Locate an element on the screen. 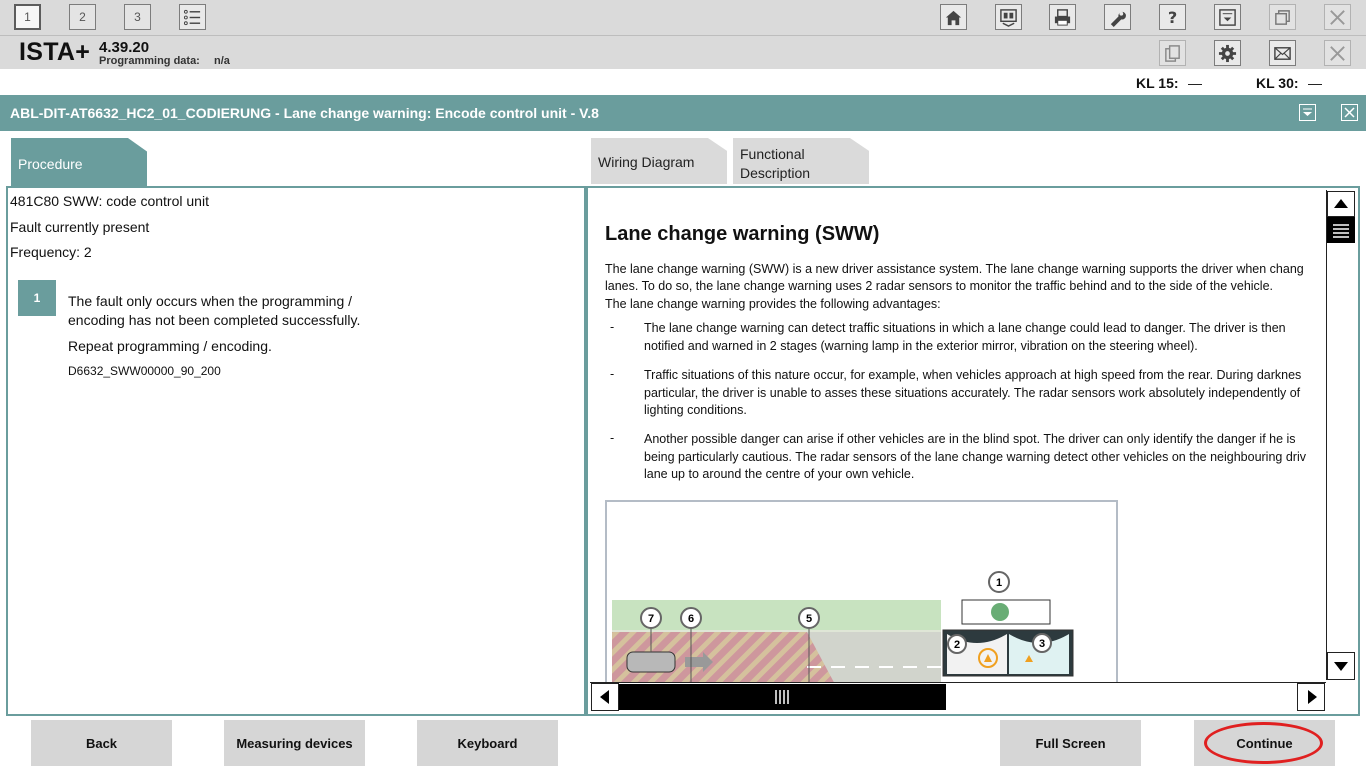 This screenshot has height=768, width=1366. app-name: ISTA+ is located at coordinates (55, 52).